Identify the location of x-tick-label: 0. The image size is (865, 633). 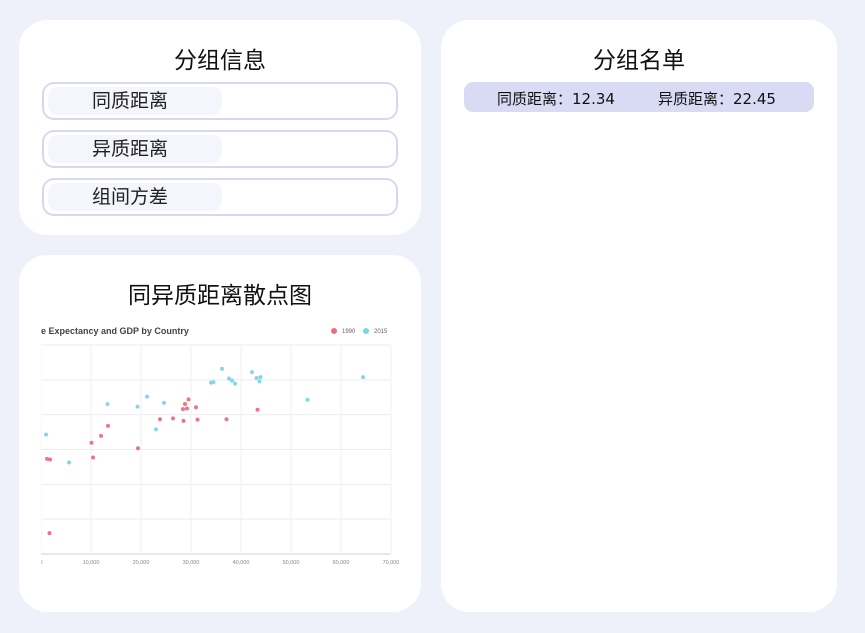
(42, 563).